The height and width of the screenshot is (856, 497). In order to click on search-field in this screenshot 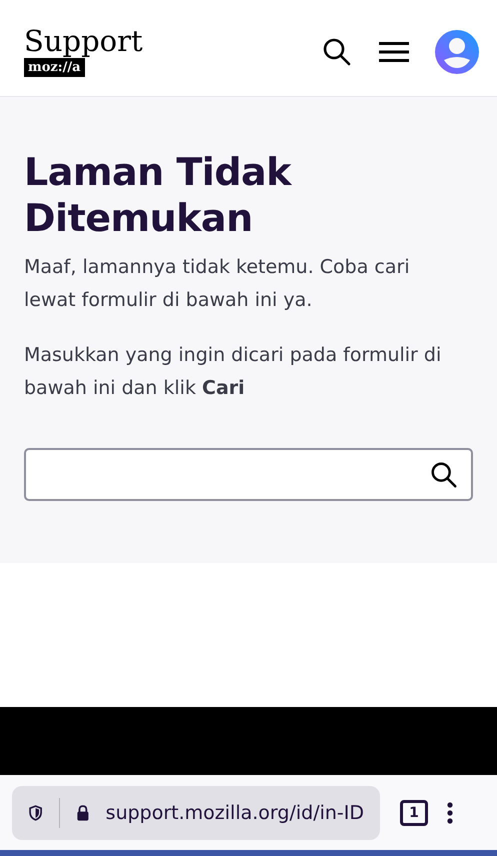, I will do `click(248, 474)`.